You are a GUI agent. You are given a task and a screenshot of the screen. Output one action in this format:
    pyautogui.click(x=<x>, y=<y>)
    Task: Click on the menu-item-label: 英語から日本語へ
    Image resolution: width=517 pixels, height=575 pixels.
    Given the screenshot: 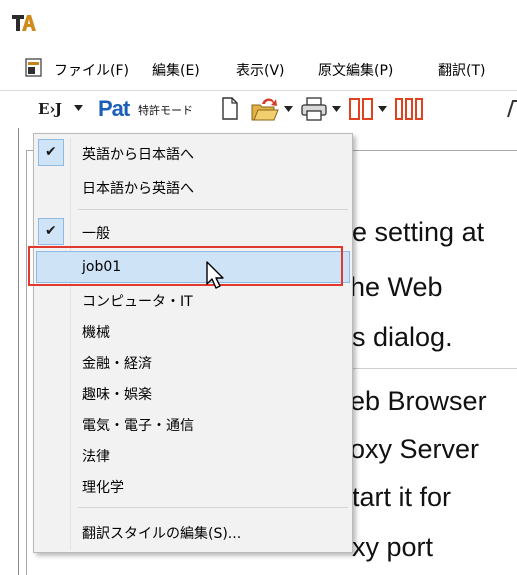 What is the action you would take?
    pyautogui.click(x=138, y=155)
    